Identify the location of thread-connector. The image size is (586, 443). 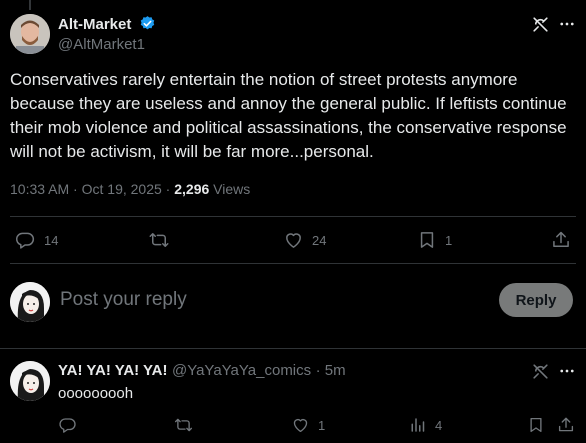
(30, 5).